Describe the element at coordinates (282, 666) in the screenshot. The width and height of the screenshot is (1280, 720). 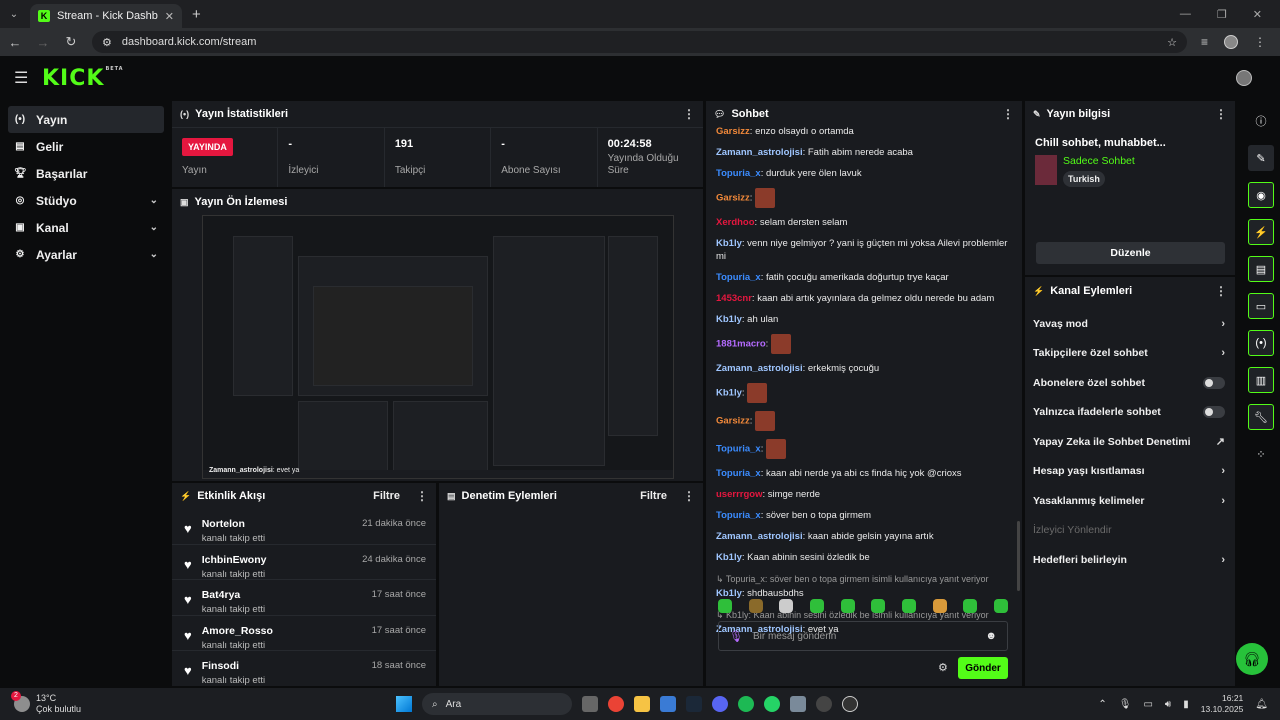
I see `event-user: Finsodi` at that location.